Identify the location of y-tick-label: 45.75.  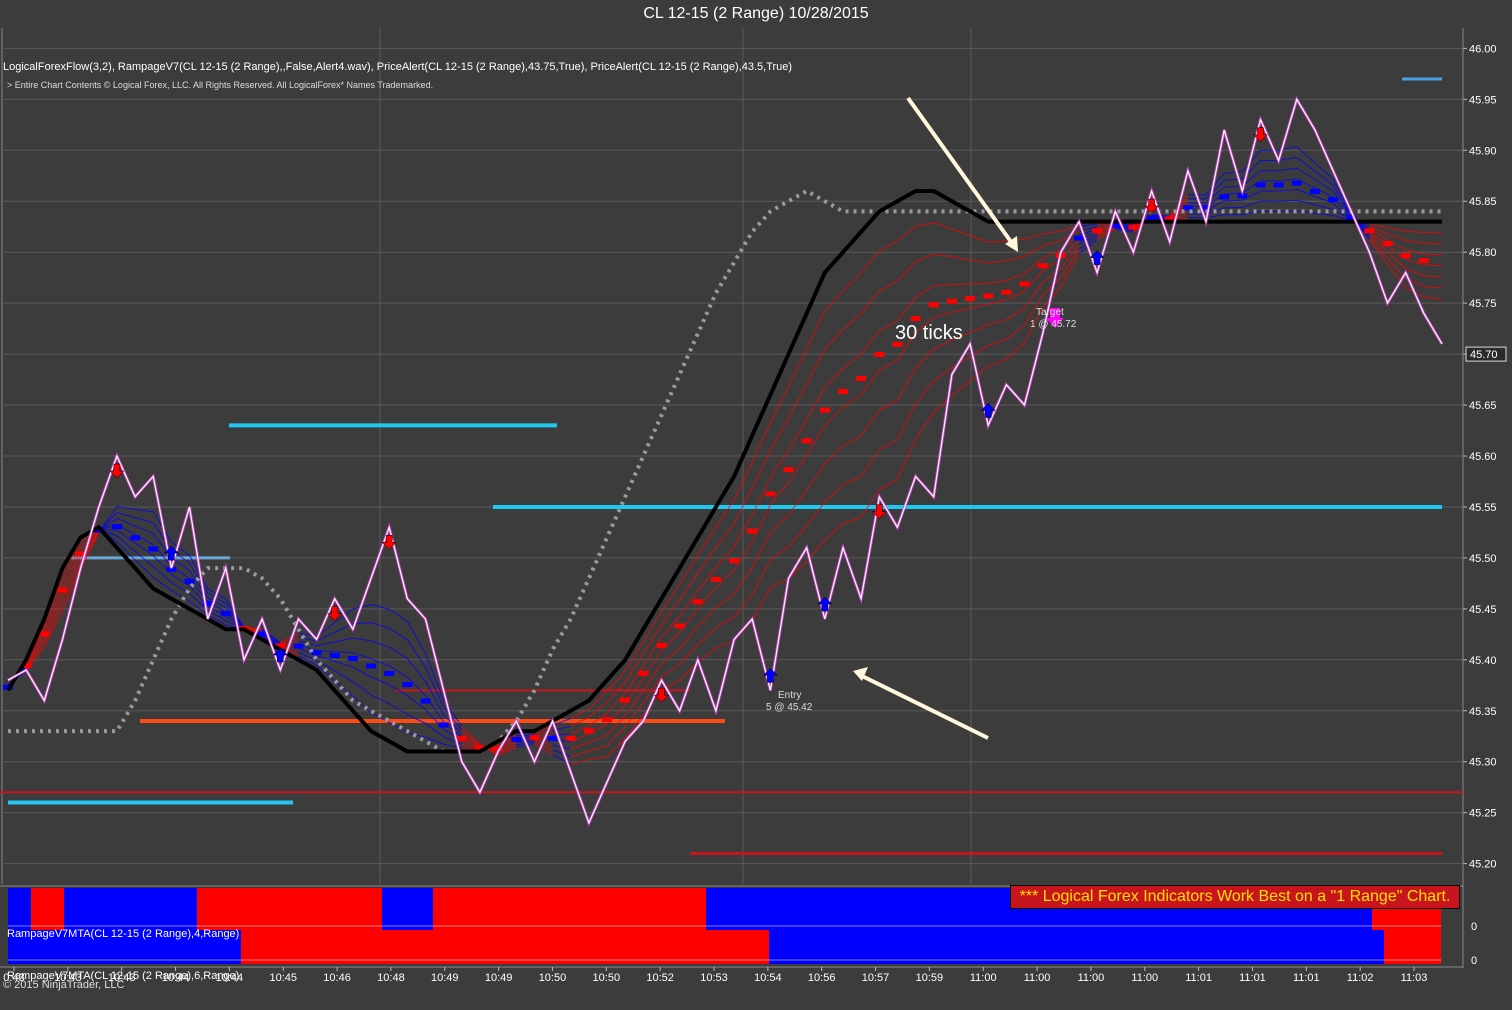
(1483, 304).